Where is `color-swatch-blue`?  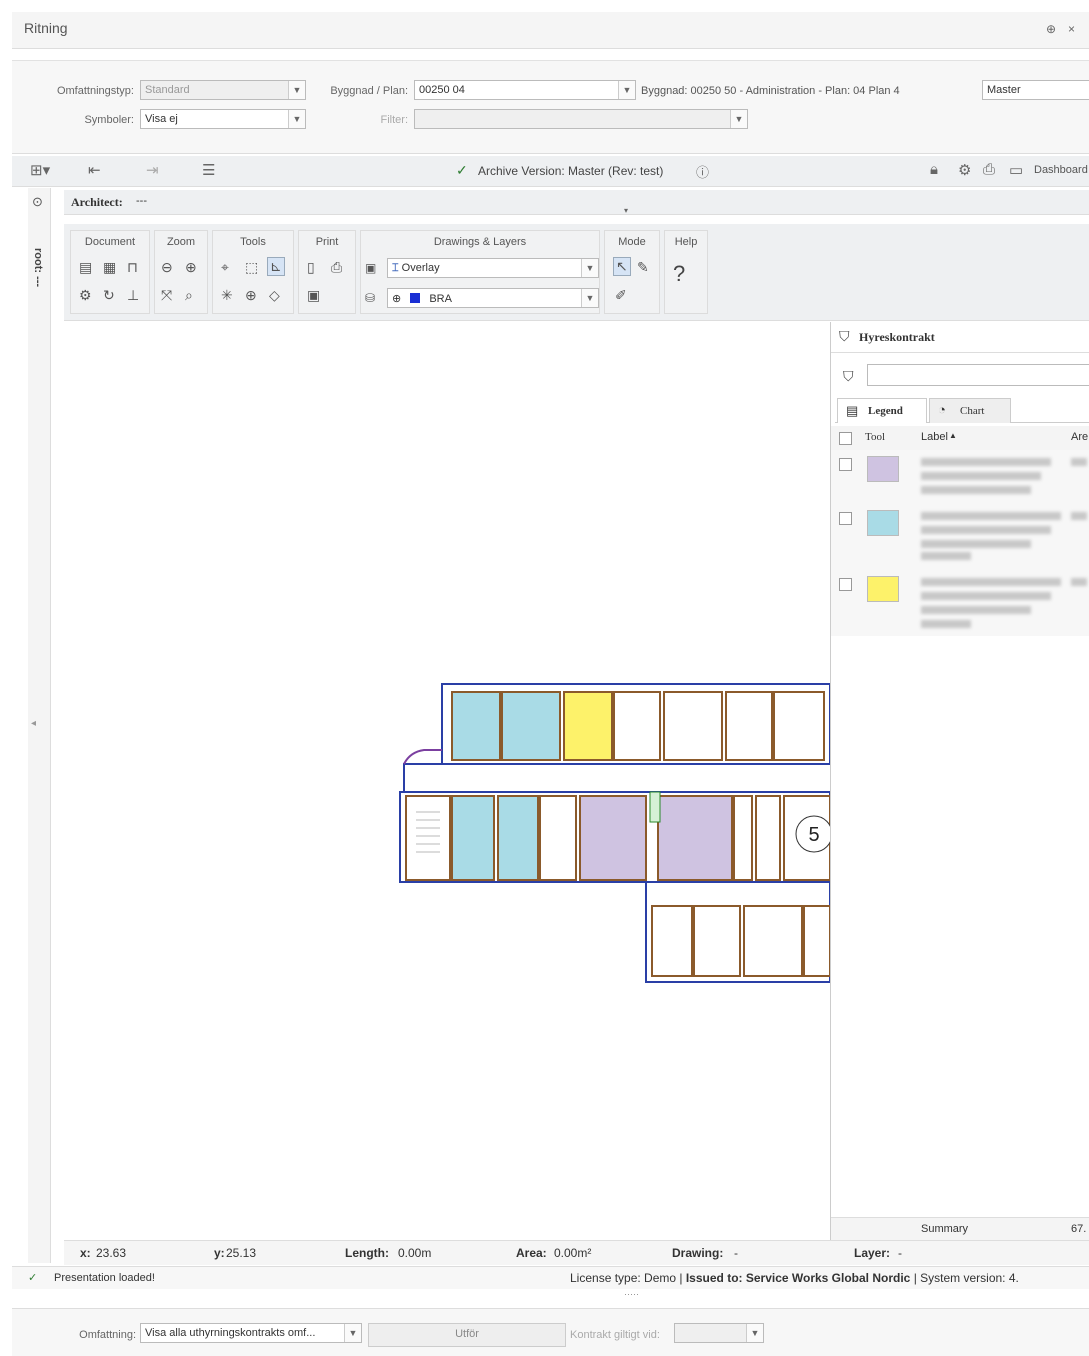
color-swatch-blue is located at coordinates (883, 523).